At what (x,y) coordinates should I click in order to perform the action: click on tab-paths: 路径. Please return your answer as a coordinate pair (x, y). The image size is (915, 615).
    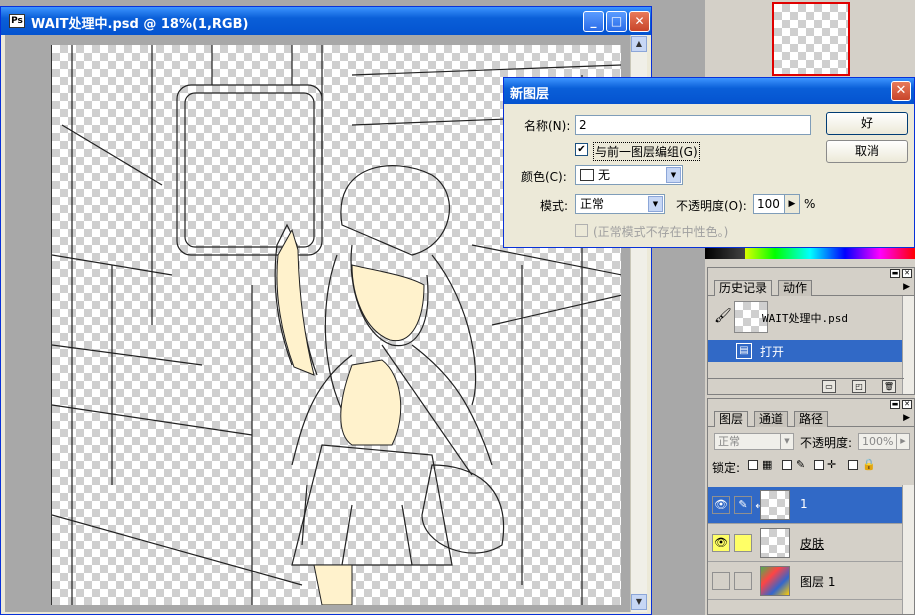
    Looking at the image, I should click on (811, 419).